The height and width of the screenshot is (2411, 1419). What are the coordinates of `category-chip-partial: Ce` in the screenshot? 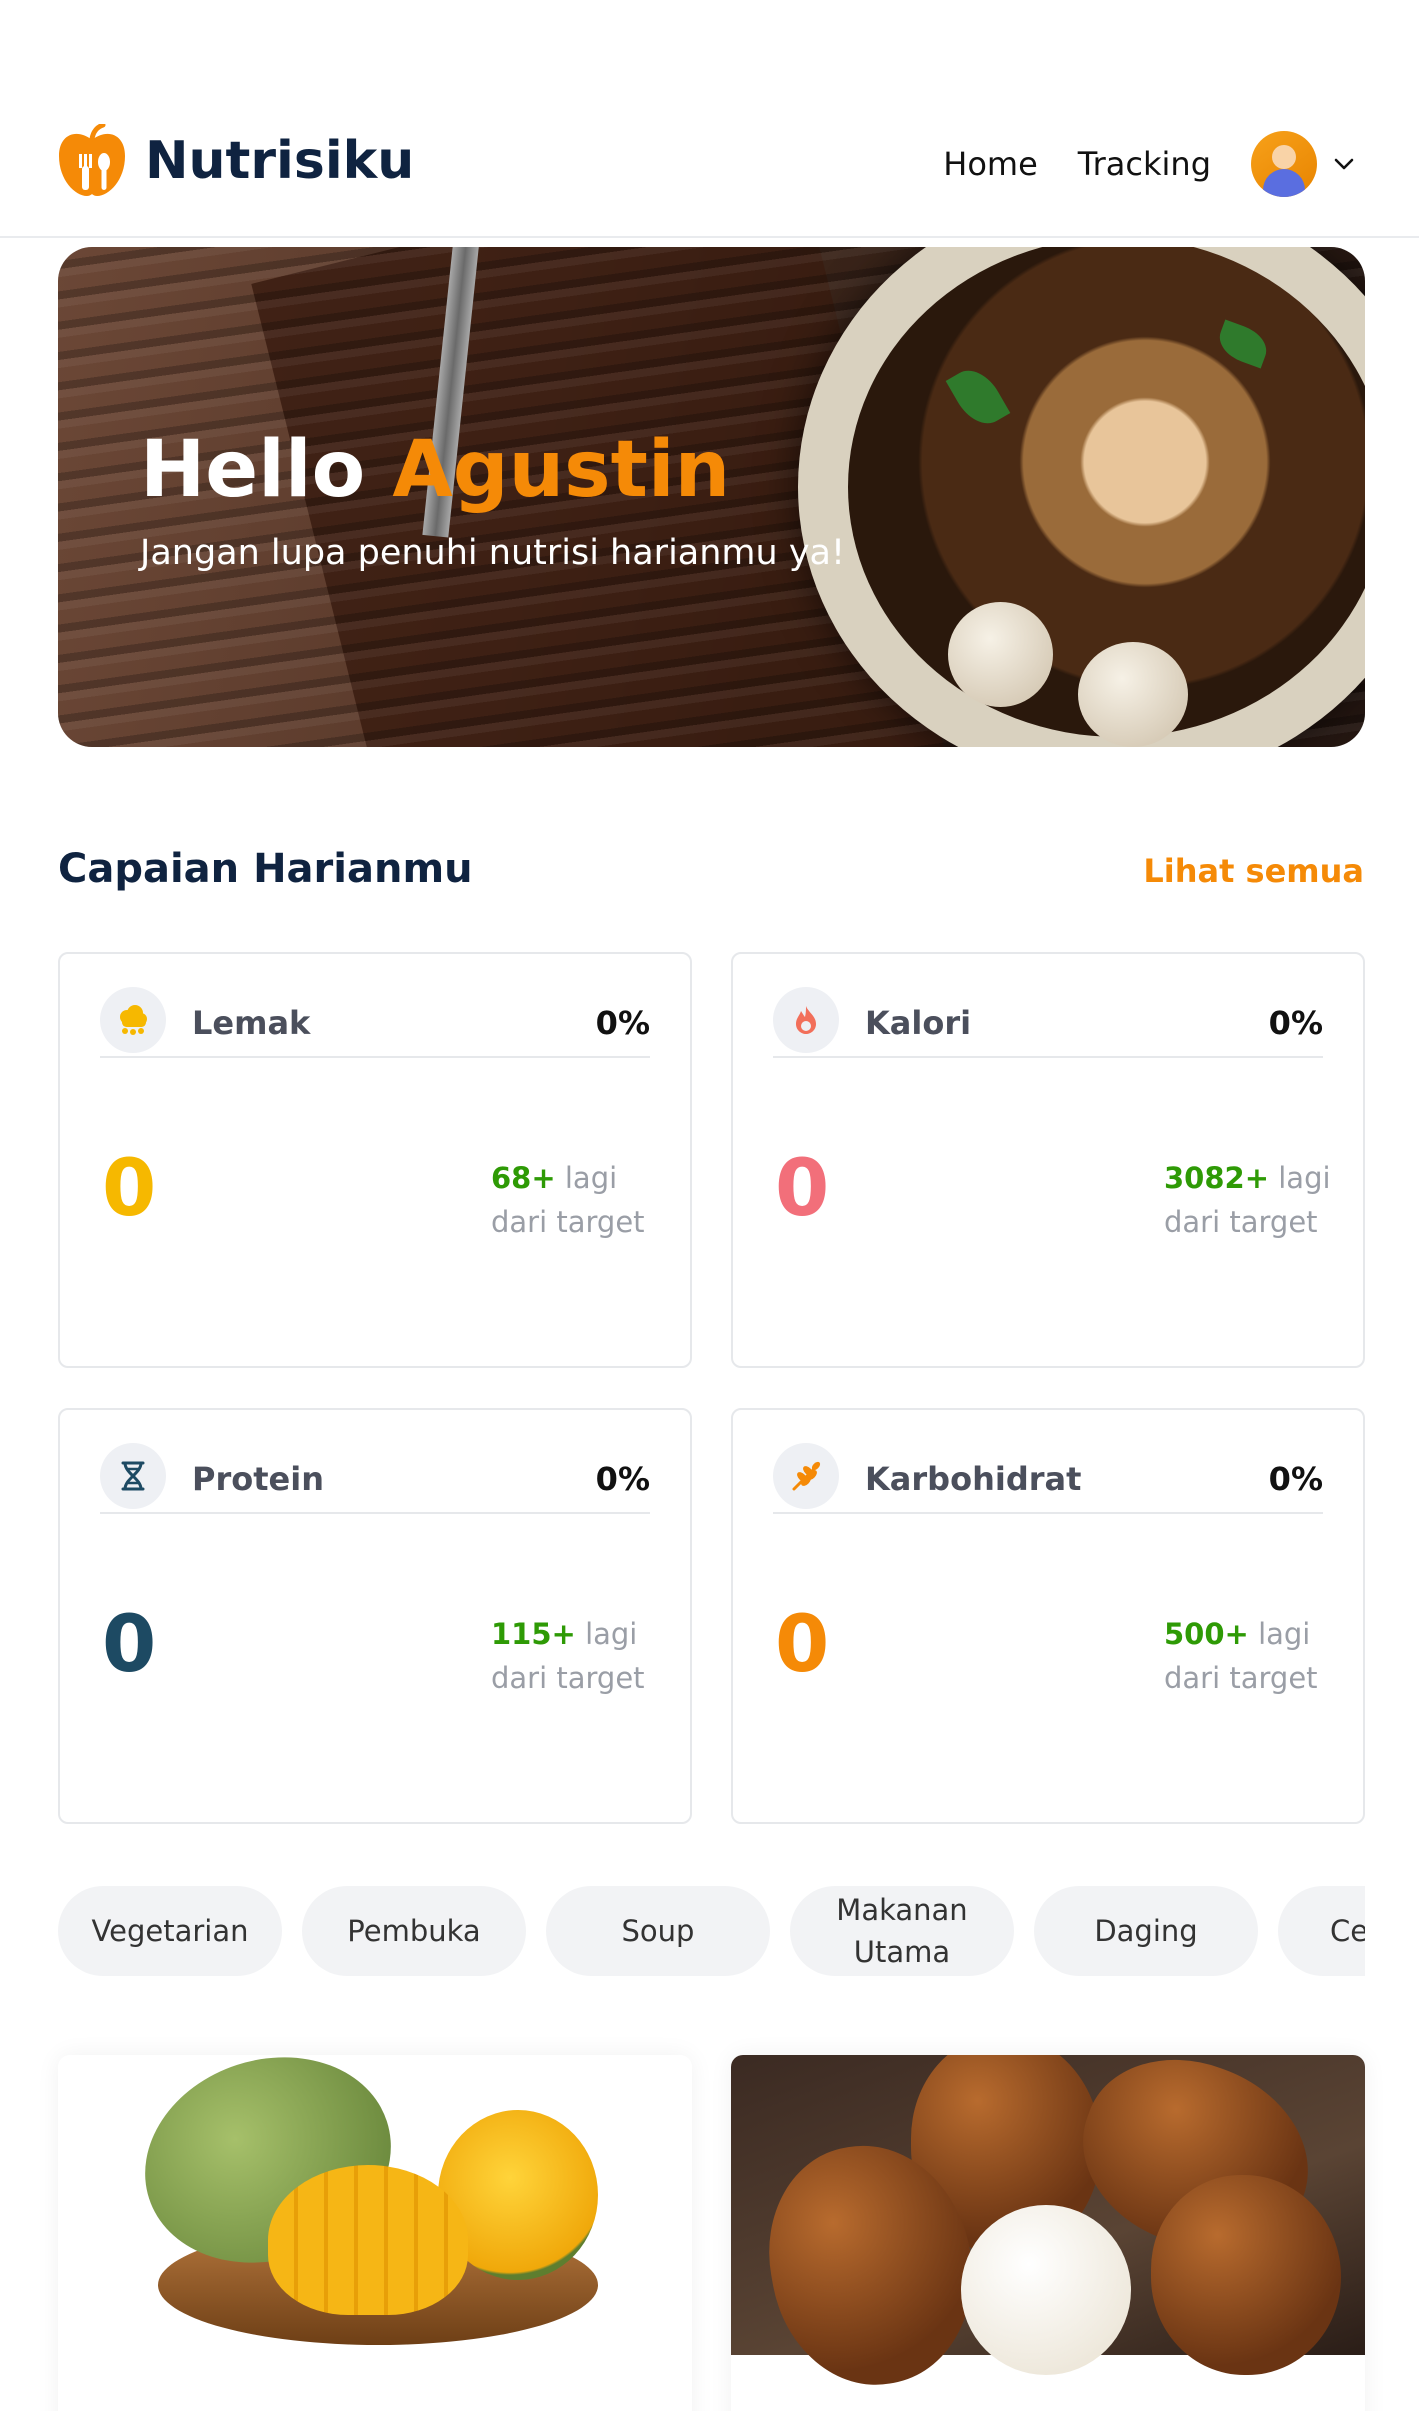 It's located at (1321, 1931).